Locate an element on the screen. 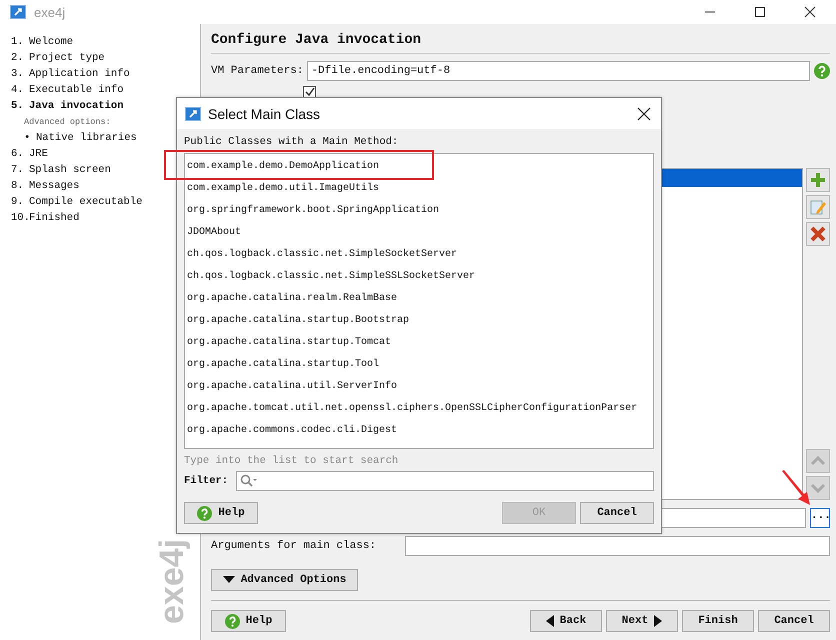  class-item: org.apache.catalina.startup.Tomcat is located at coordinates (289, 342).